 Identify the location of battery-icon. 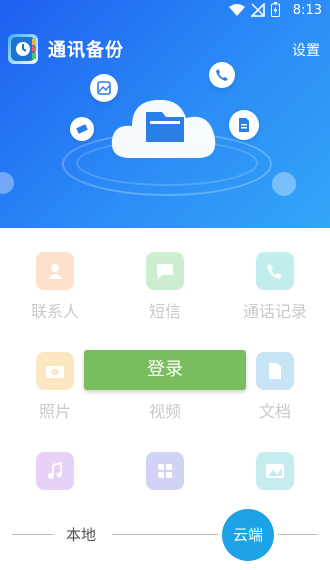
(275, 9).